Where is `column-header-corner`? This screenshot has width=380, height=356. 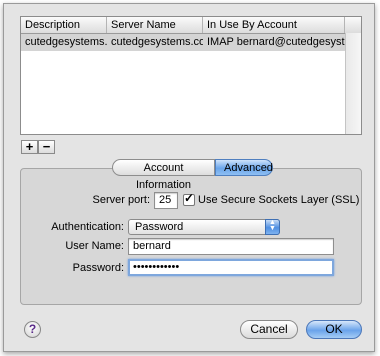
column-header-corner is located at coordinates (353, 25).